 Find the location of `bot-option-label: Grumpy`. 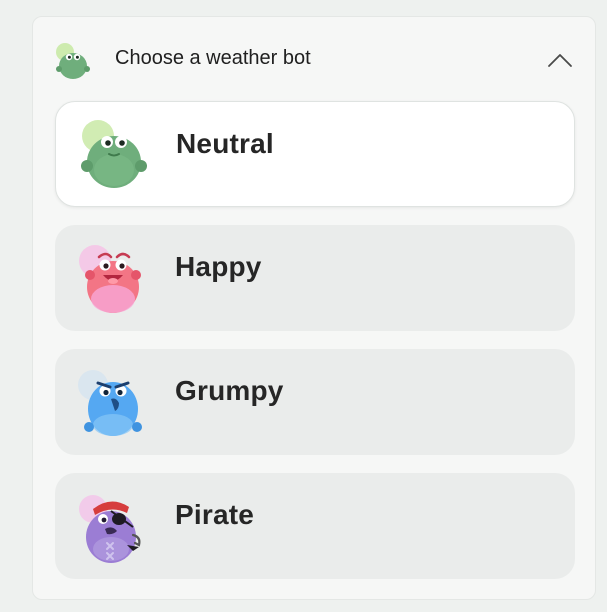

bot-option-label: Grumpy is located at coordinates (229, 390).